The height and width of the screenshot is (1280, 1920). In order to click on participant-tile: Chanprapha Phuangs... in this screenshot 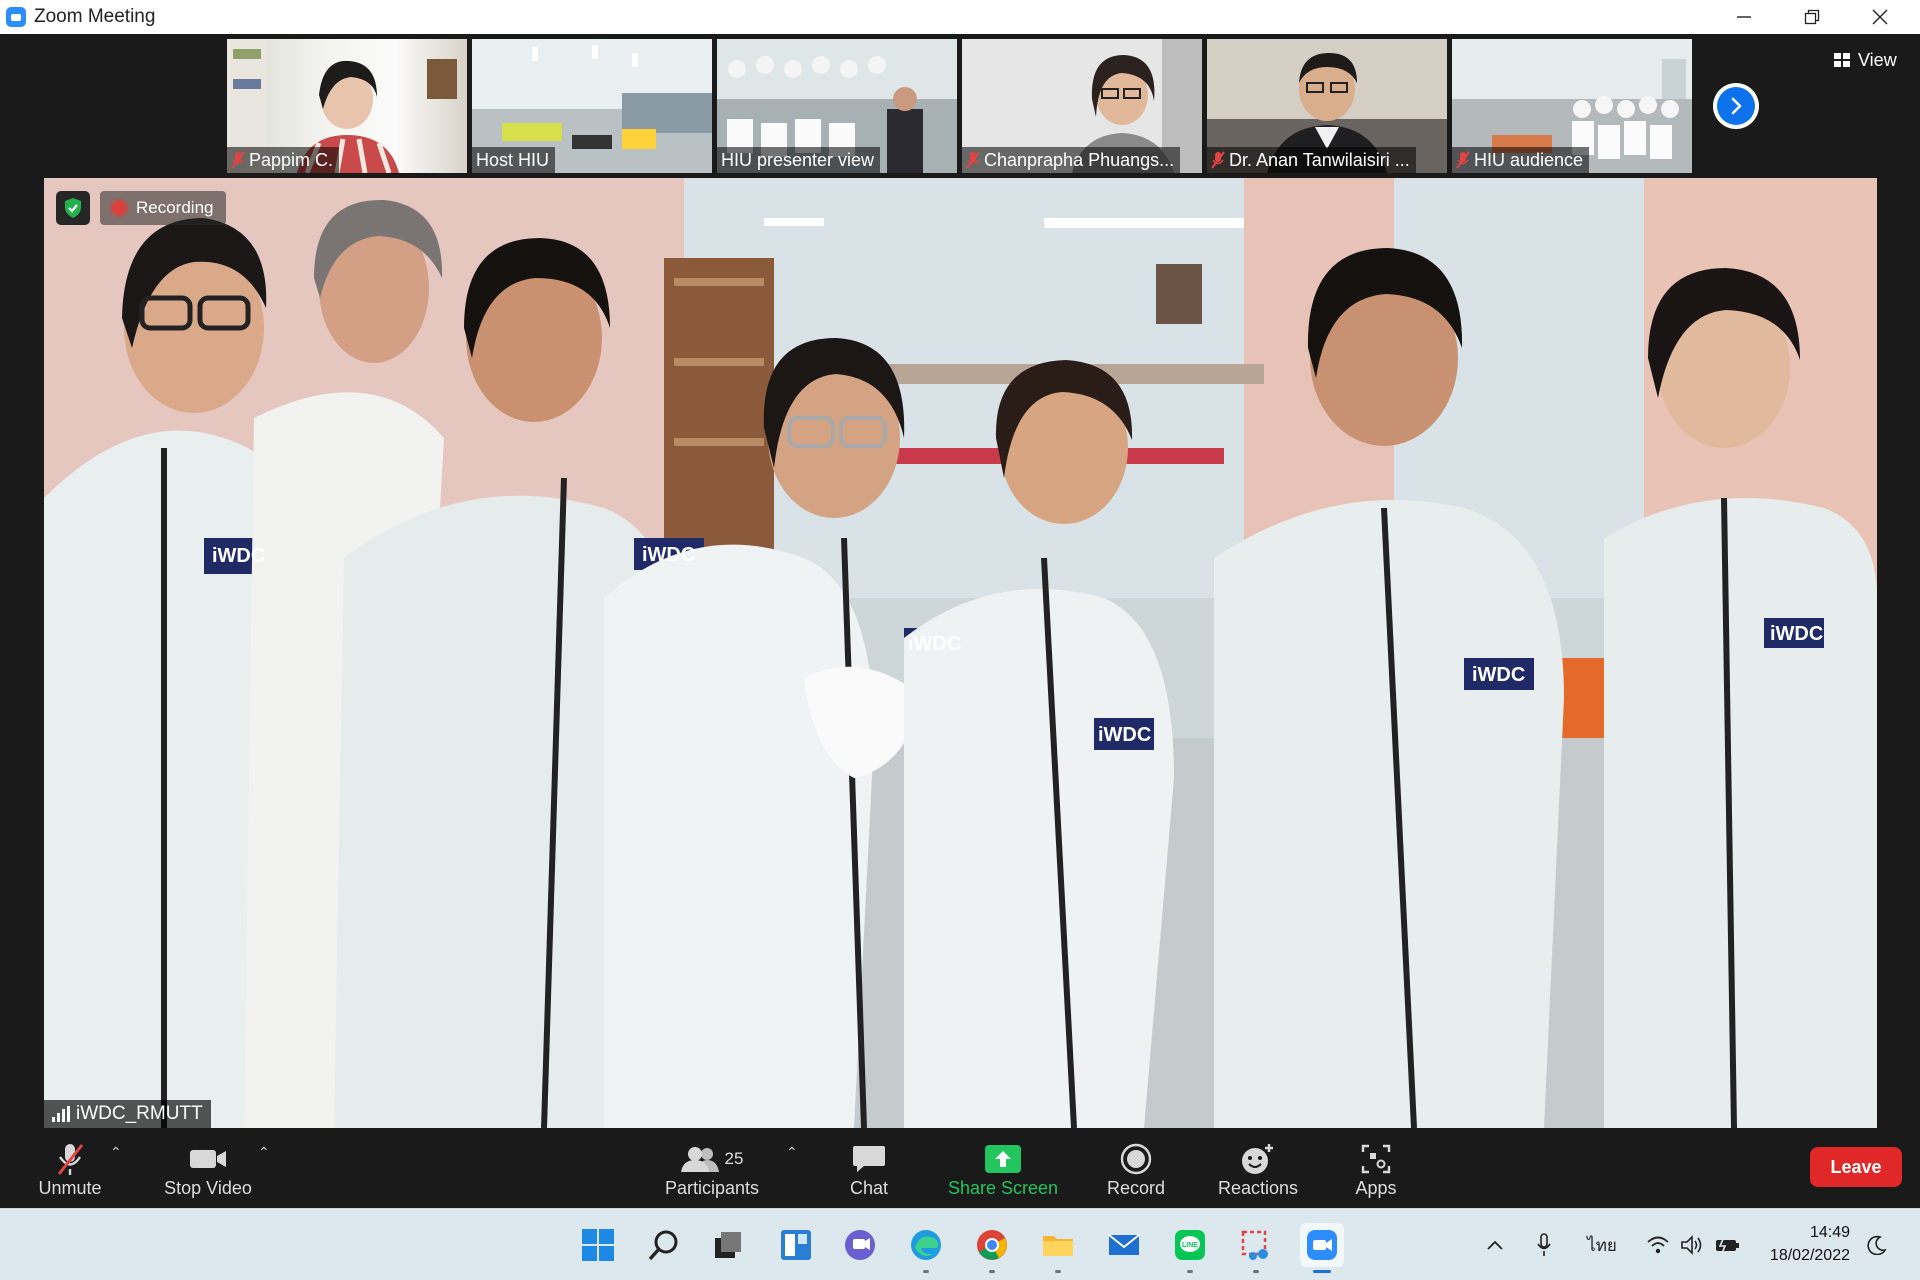, I will do `click(1082, 106)`.